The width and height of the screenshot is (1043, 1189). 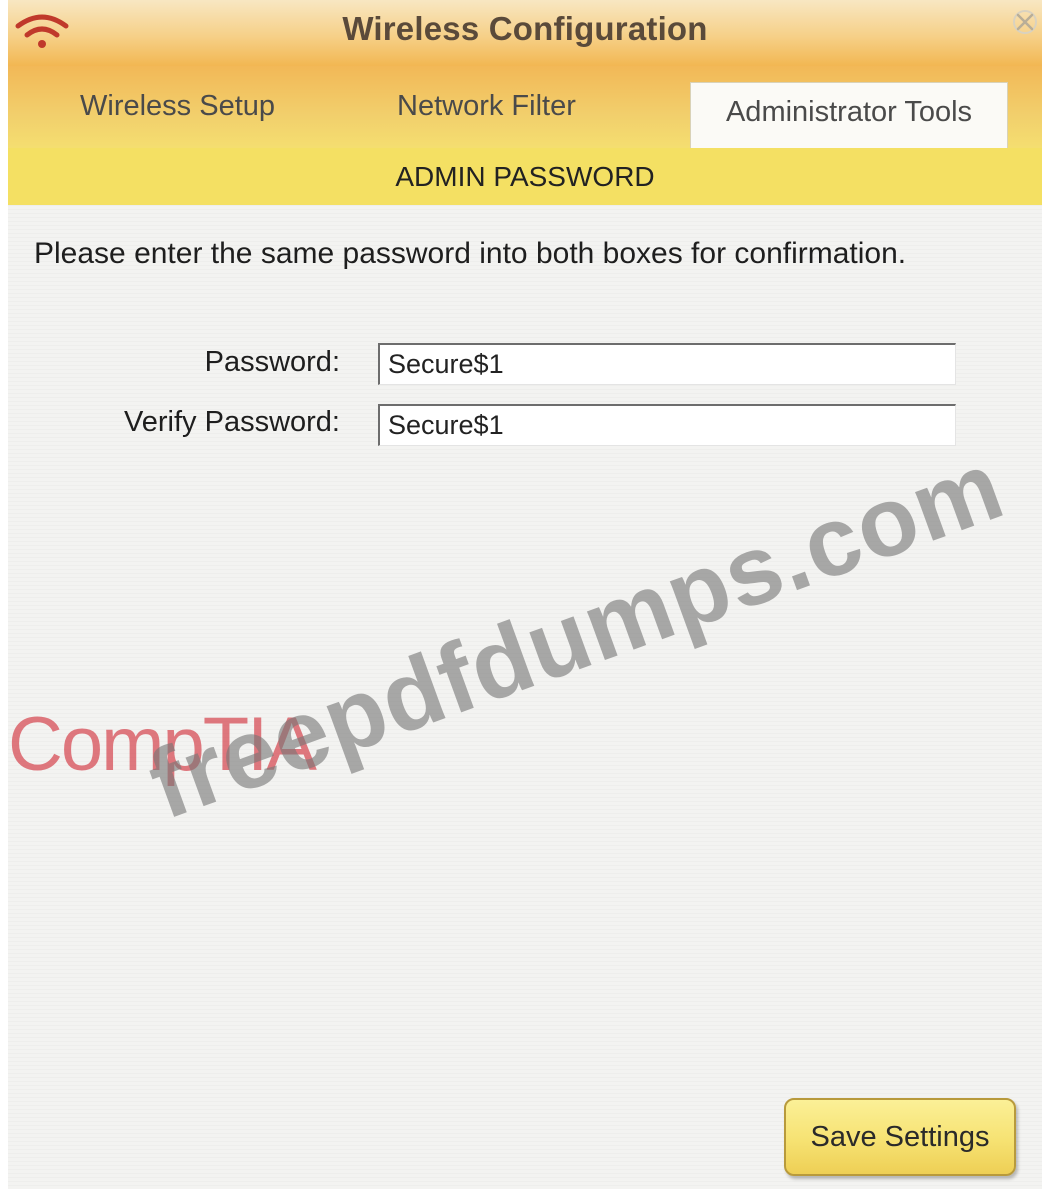 What do you see at coordinates (162, 744) in the screenshot?
I see `comptia-logo-watermark: CompTIA` at bounding box center [162, 744].